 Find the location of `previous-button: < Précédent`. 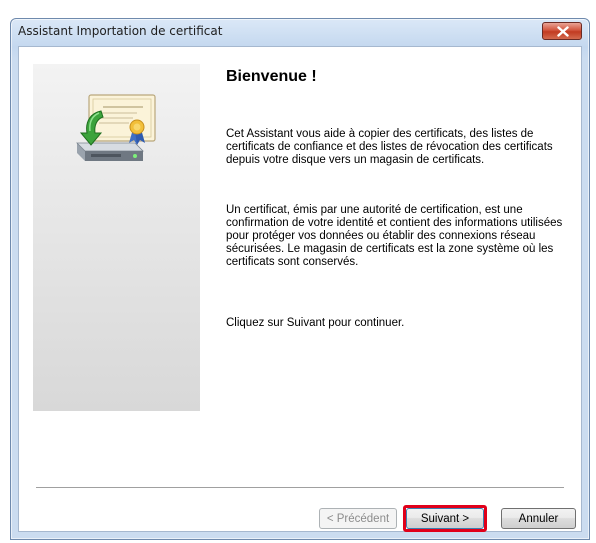

previous-button: < Précédent is located at coordinates (358, 518).